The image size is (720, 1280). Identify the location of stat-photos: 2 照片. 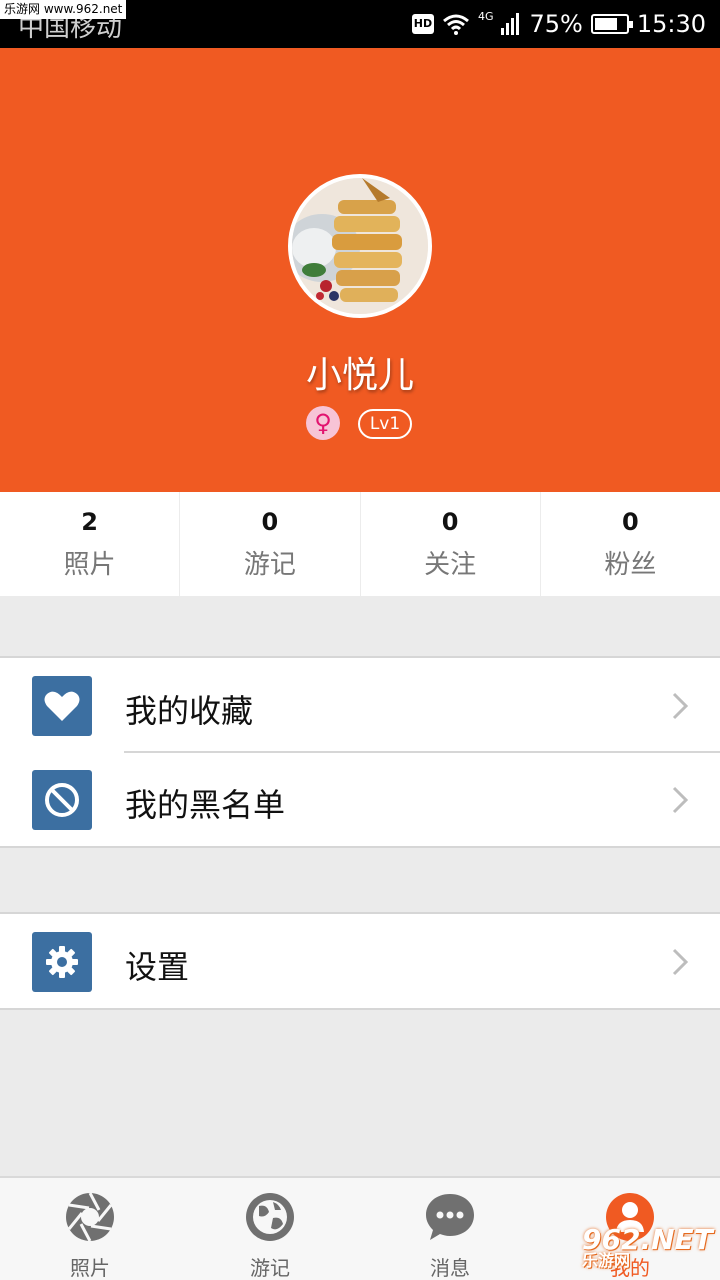
(90, 544).